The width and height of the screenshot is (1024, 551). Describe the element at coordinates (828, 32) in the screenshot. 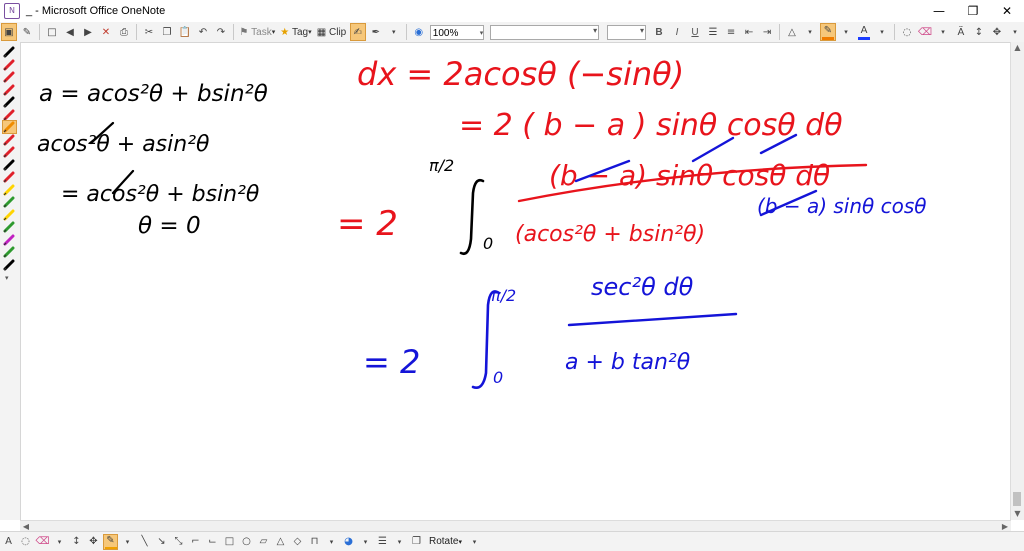

I see `pen-color-icon: ✎` at that location.